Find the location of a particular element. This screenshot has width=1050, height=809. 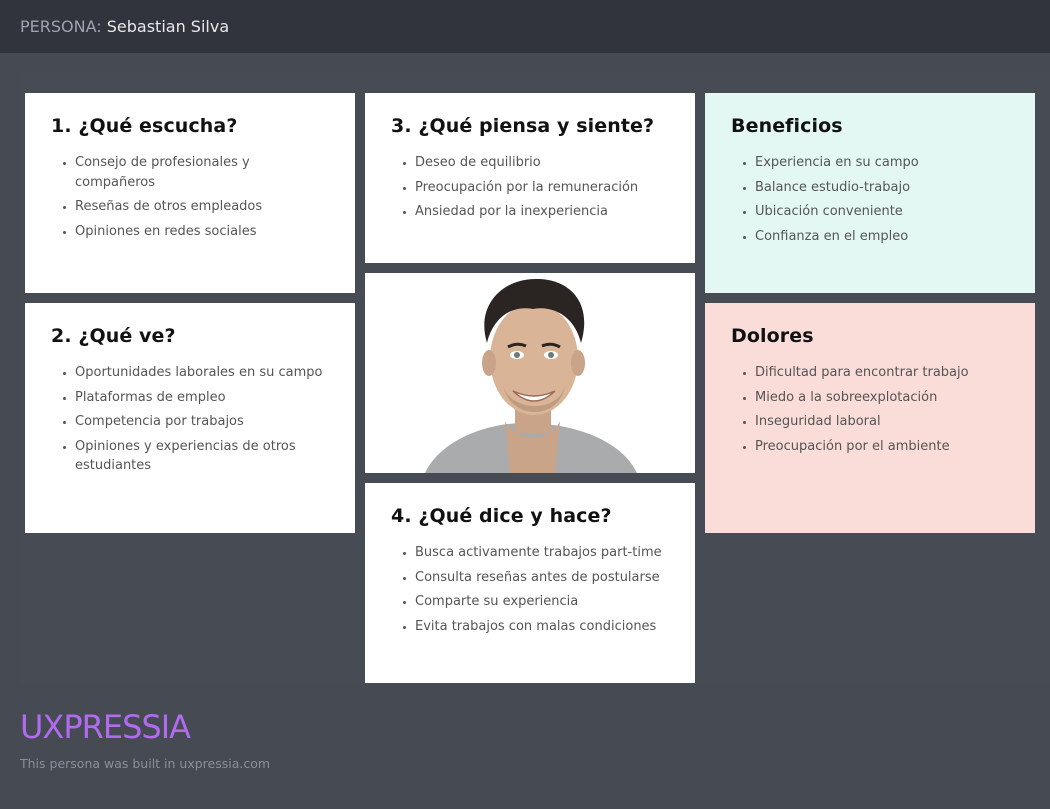

footer-note: This persona was built in uxpressia.com is located at coordinates (145, 763).